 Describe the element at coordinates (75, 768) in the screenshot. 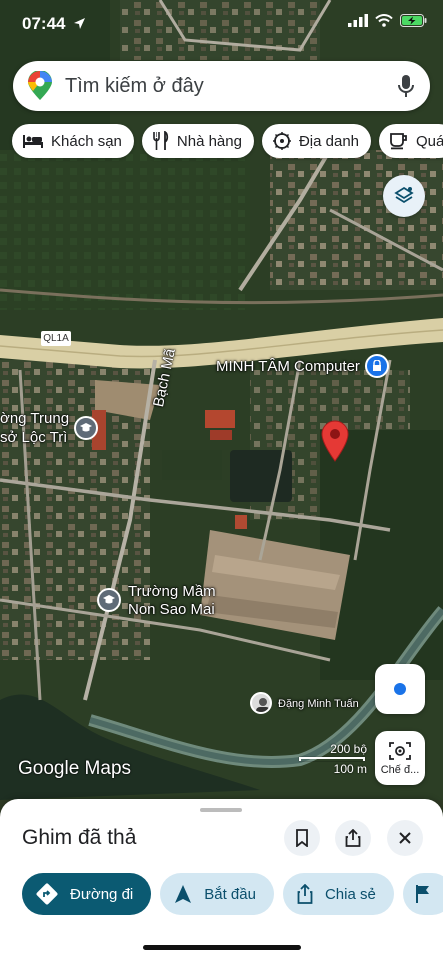

I see `google-maps-watermark: Google Maps` at that location.